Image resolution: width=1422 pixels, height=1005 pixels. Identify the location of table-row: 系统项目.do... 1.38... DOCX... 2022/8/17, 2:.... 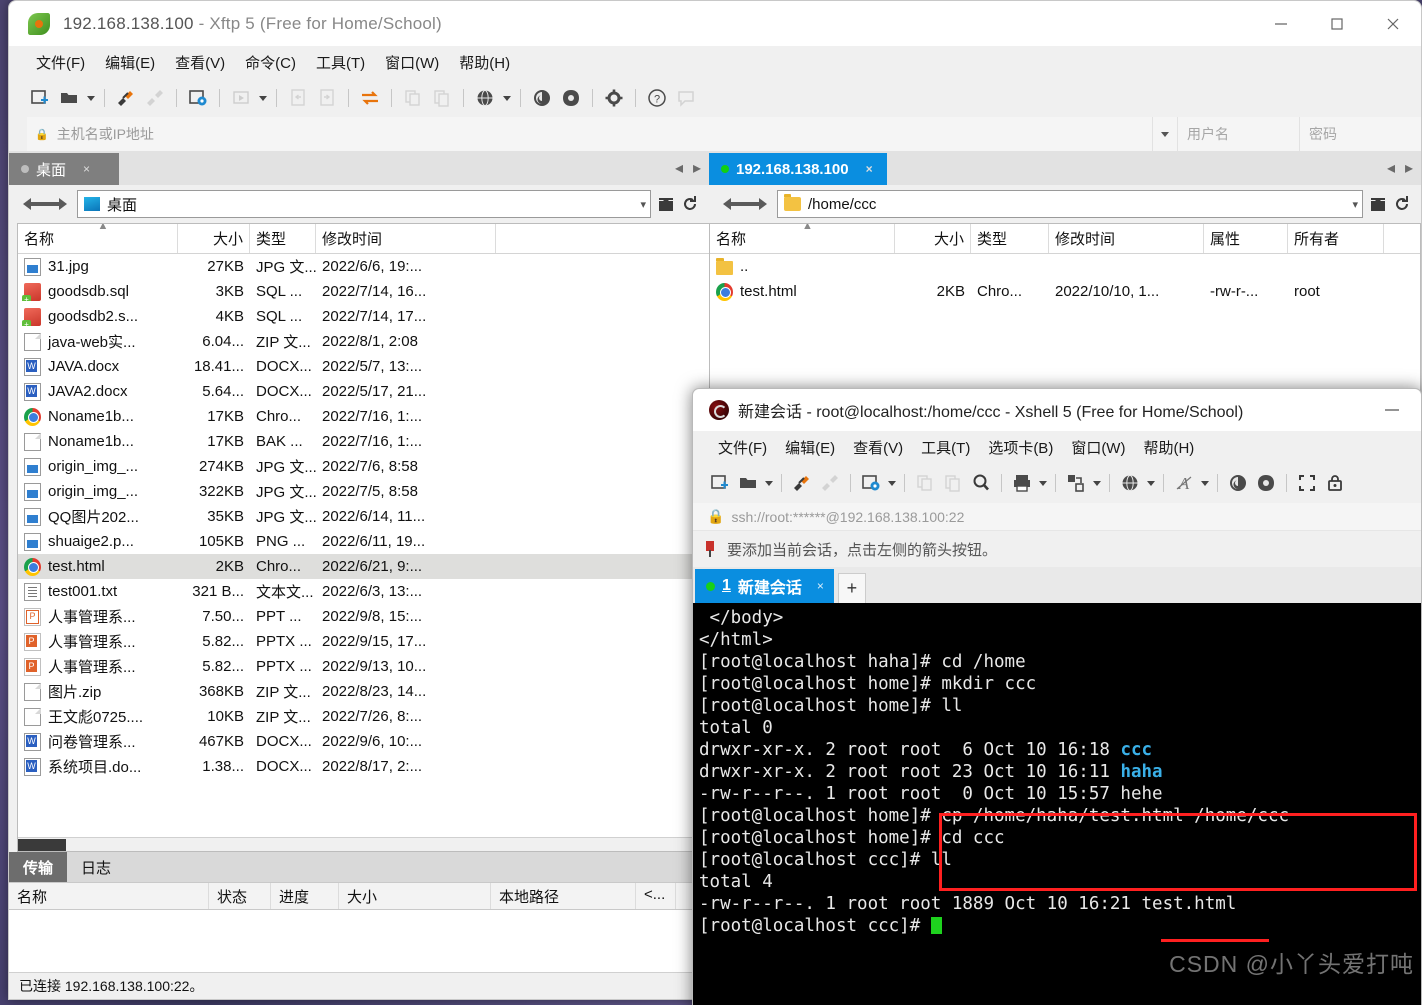
(363, 766).